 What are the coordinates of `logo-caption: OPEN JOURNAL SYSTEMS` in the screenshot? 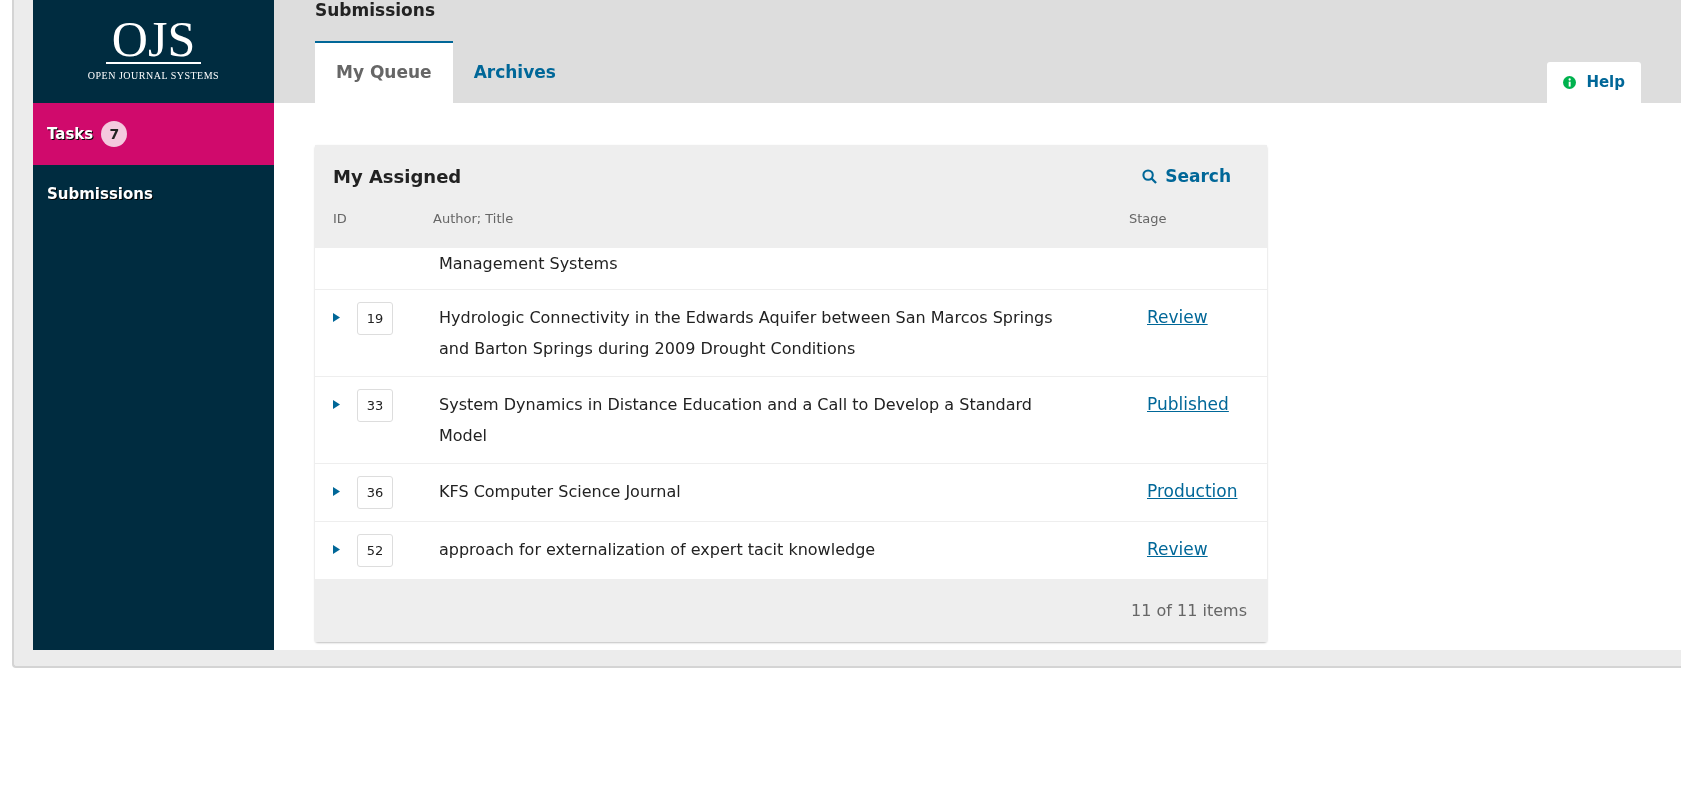 It's located at (153, 76).